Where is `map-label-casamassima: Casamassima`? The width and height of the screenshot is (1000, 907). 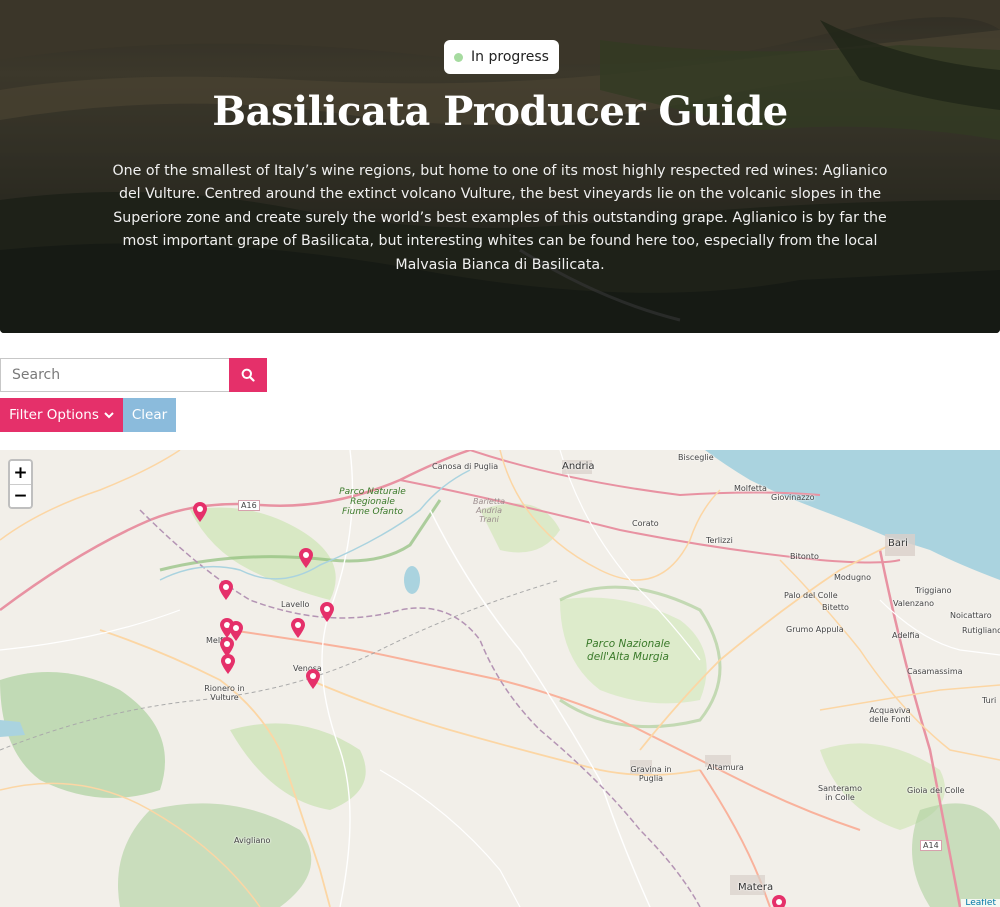
map-label-casamassima: Casamassima is located at coordinates (935, 671).